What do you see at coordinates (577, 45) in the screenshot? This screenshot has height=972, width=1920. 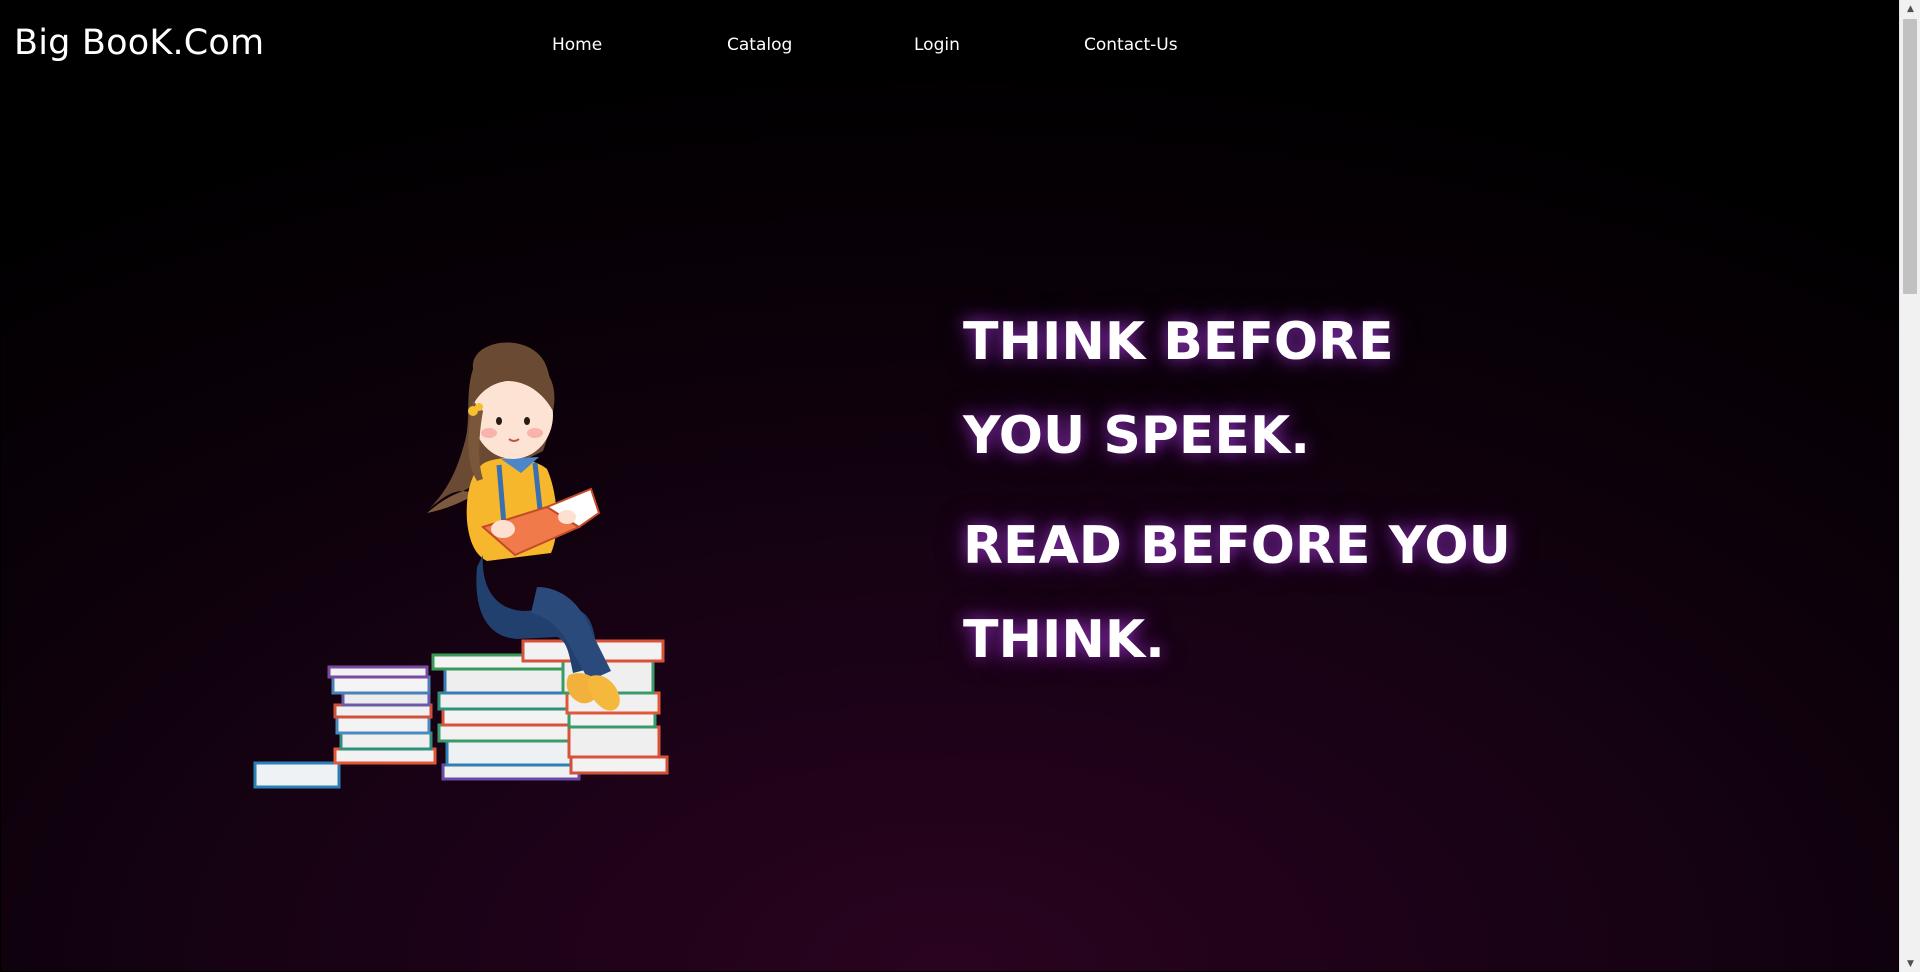 I see `nav-link-home: Home` at bounding box center [577, 45].